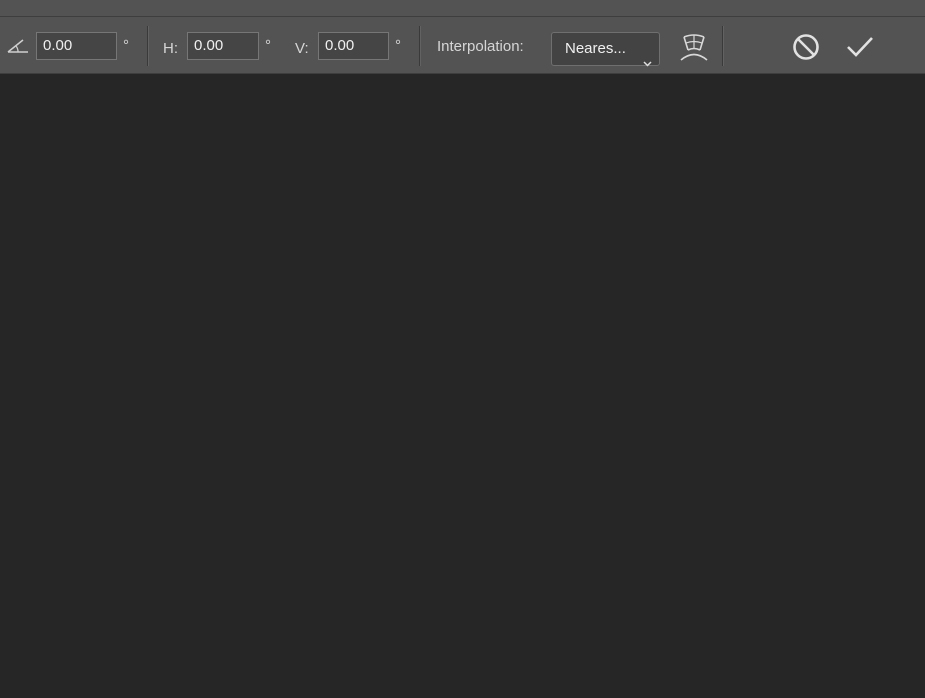  What do you see at coordinates (462, 8) in the screenshot?
I see `top-strip` at bounding box center [462, 8].